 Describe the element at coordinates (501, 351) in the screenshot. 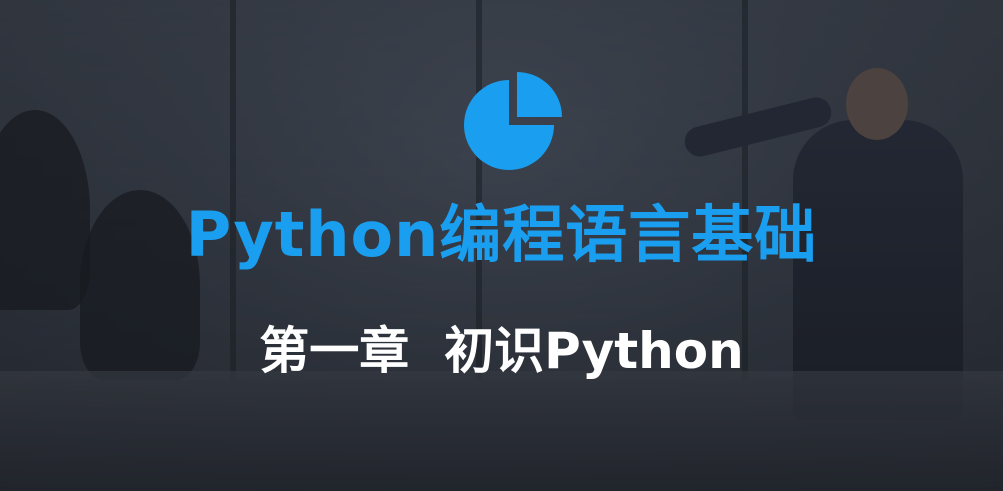

I see `chapter-title: 第一章 初识Python` at that location.